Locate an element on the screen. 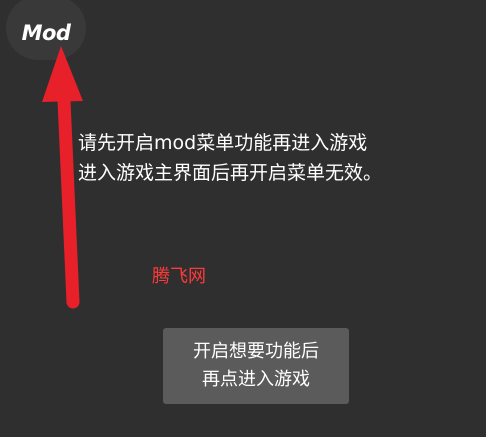 This screenshot has width=486, height=437. toast-line-2: 再点进入游戏 is located at coordinates (256, 379).